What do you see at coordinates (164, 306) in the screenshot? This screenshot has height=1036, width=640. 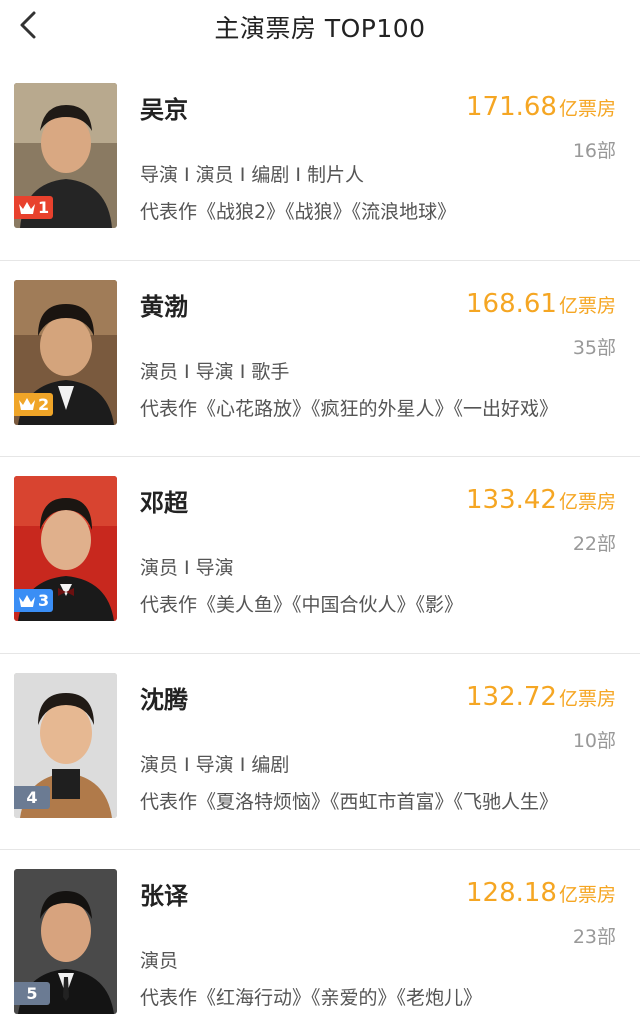 I see `actor-name: 黄渤` at bounding box center [164, 306].